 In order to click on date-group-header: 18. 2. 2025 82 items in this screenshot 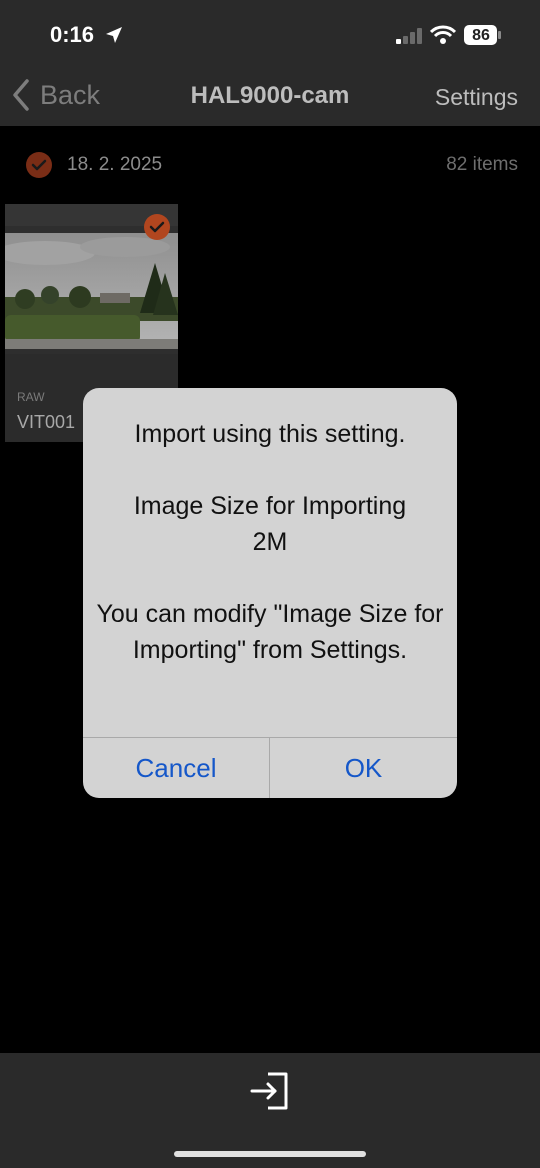, I will do `click(270, 165)`.